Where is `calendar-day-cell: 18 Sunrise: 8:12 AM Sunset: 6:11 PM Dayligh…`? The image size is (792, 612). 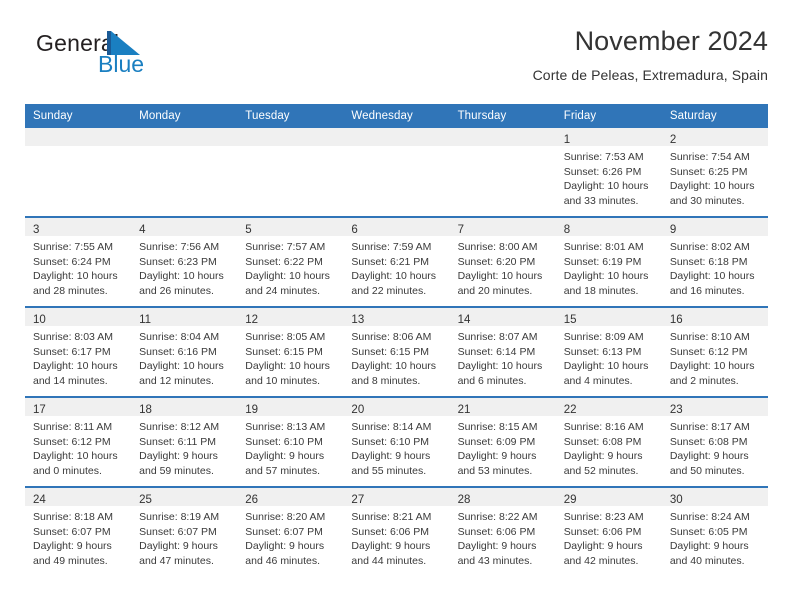
calendar-day-cell: 18 Sunrise: 8:12 AM Sunset: 6:11 PM Dayligh… is located at coordinates (184, 441).